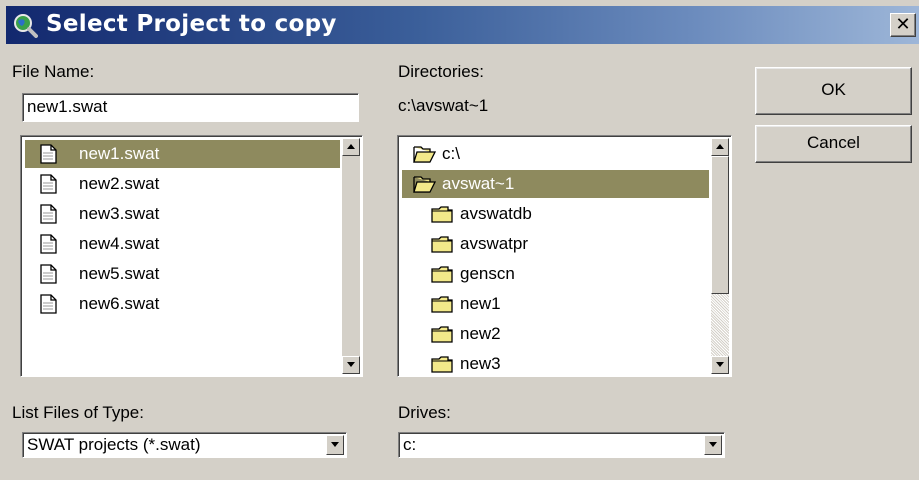  I want to click on directory-name-text: avswatpr, so click(494, 243).